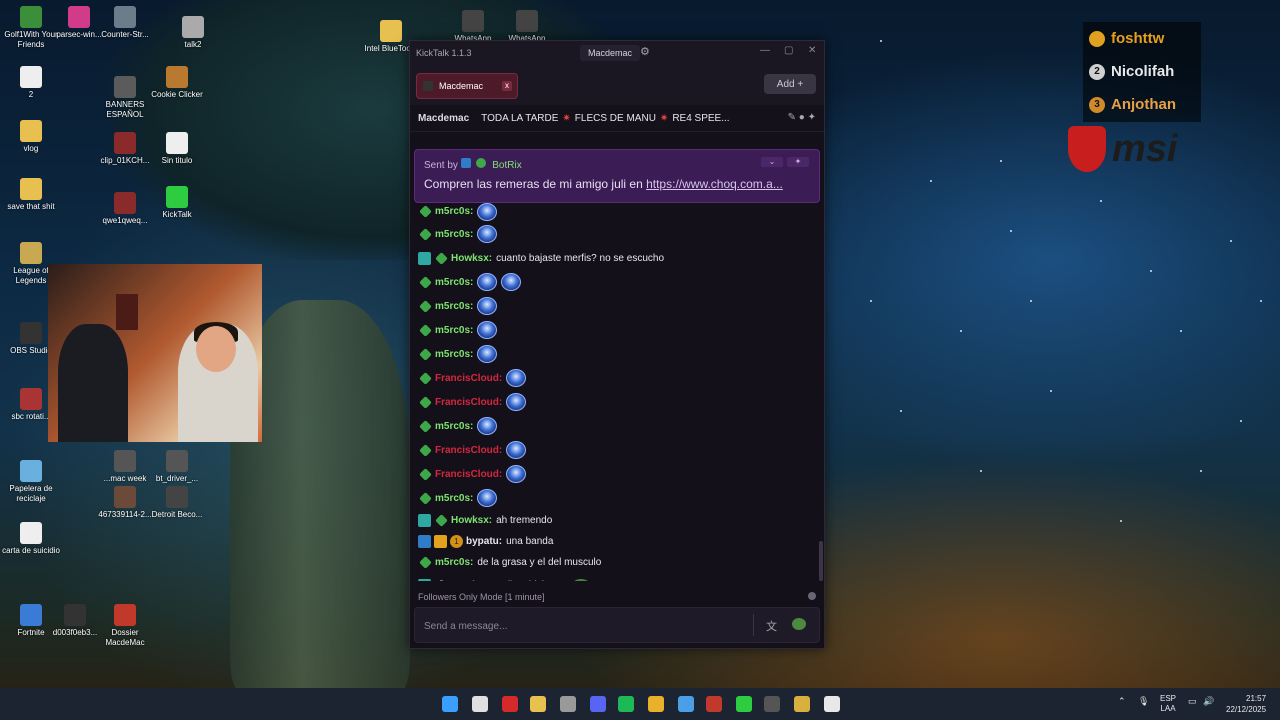 This screenshot has width=1280, height=720. I want to click on chat-input, so click(585, 626).